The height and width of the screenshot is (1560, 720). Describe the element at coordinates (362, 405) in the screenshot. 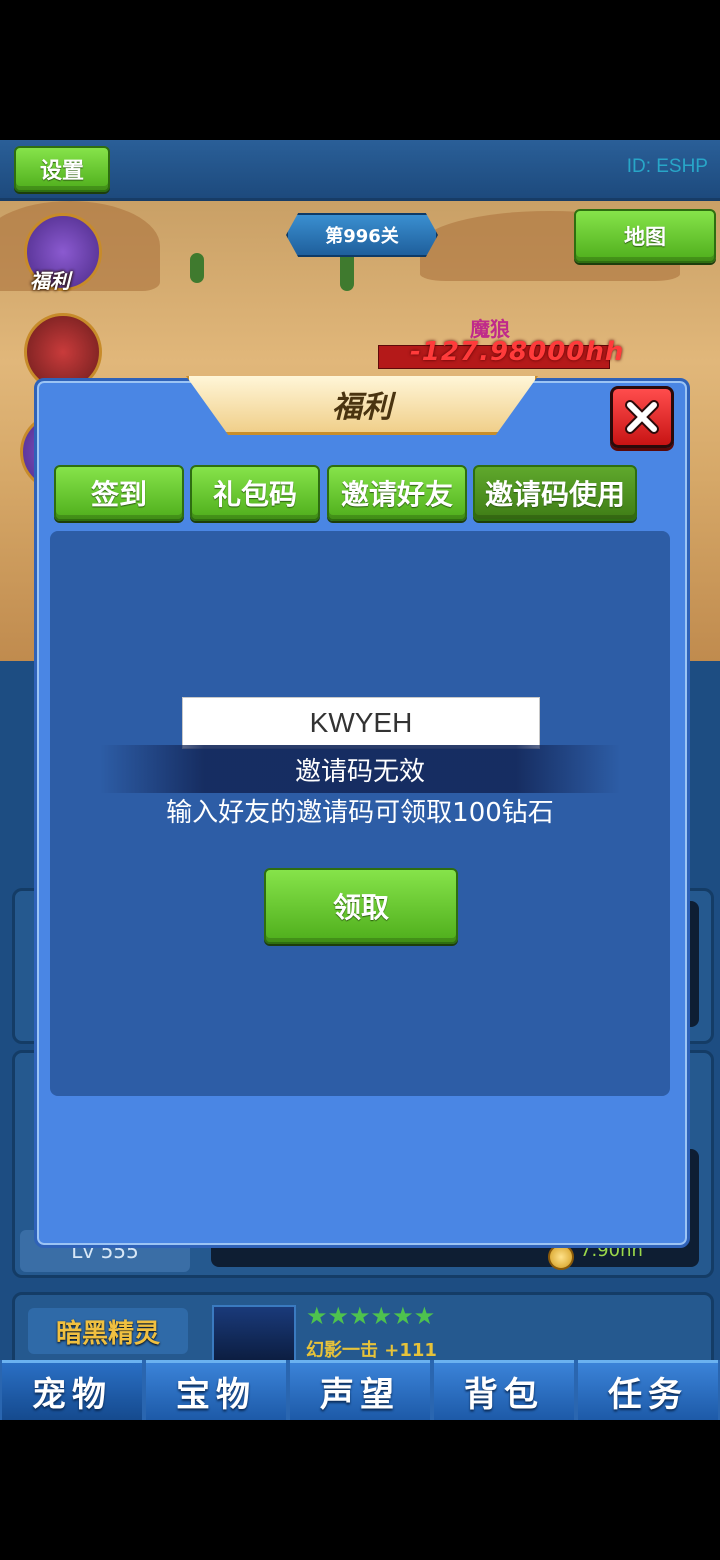

I see `dialog-title: 福利` at that location.